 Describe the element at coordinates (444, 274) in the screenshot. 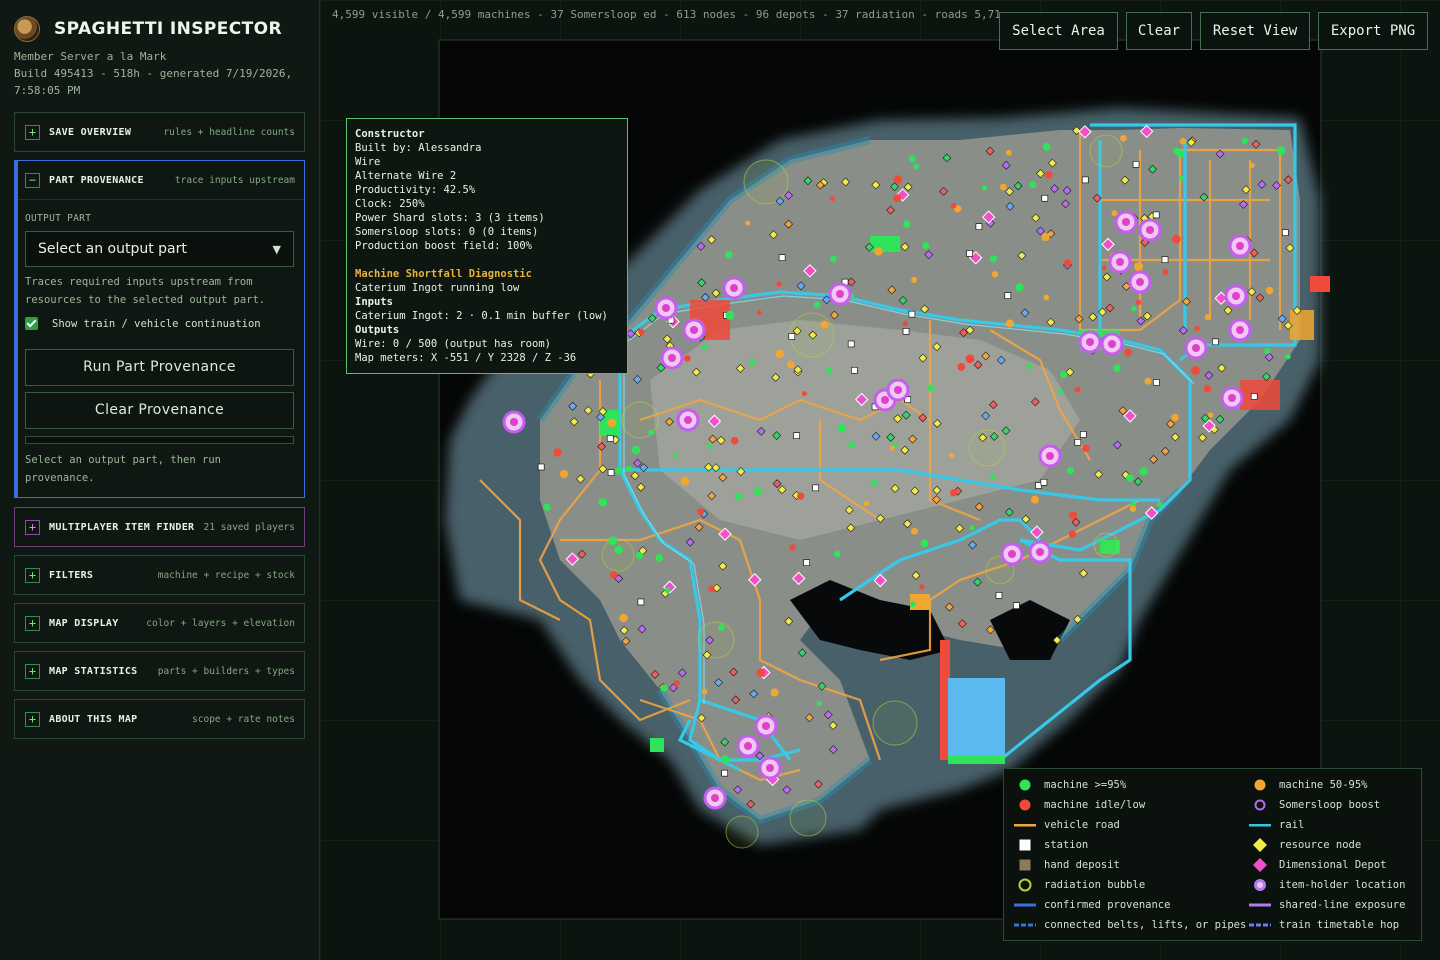

I see `diagnostic-title: Machine Shortfall Diagnostic` at that location.